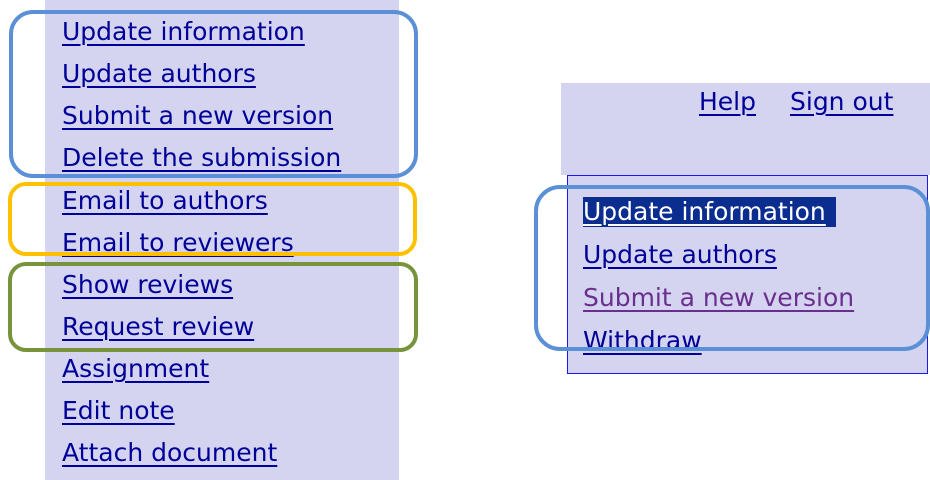  What do you see at coordinates (135, 369) in the screenshot?
I see `menu-link-assignment: Assignment` at bounding box center [135, 369].